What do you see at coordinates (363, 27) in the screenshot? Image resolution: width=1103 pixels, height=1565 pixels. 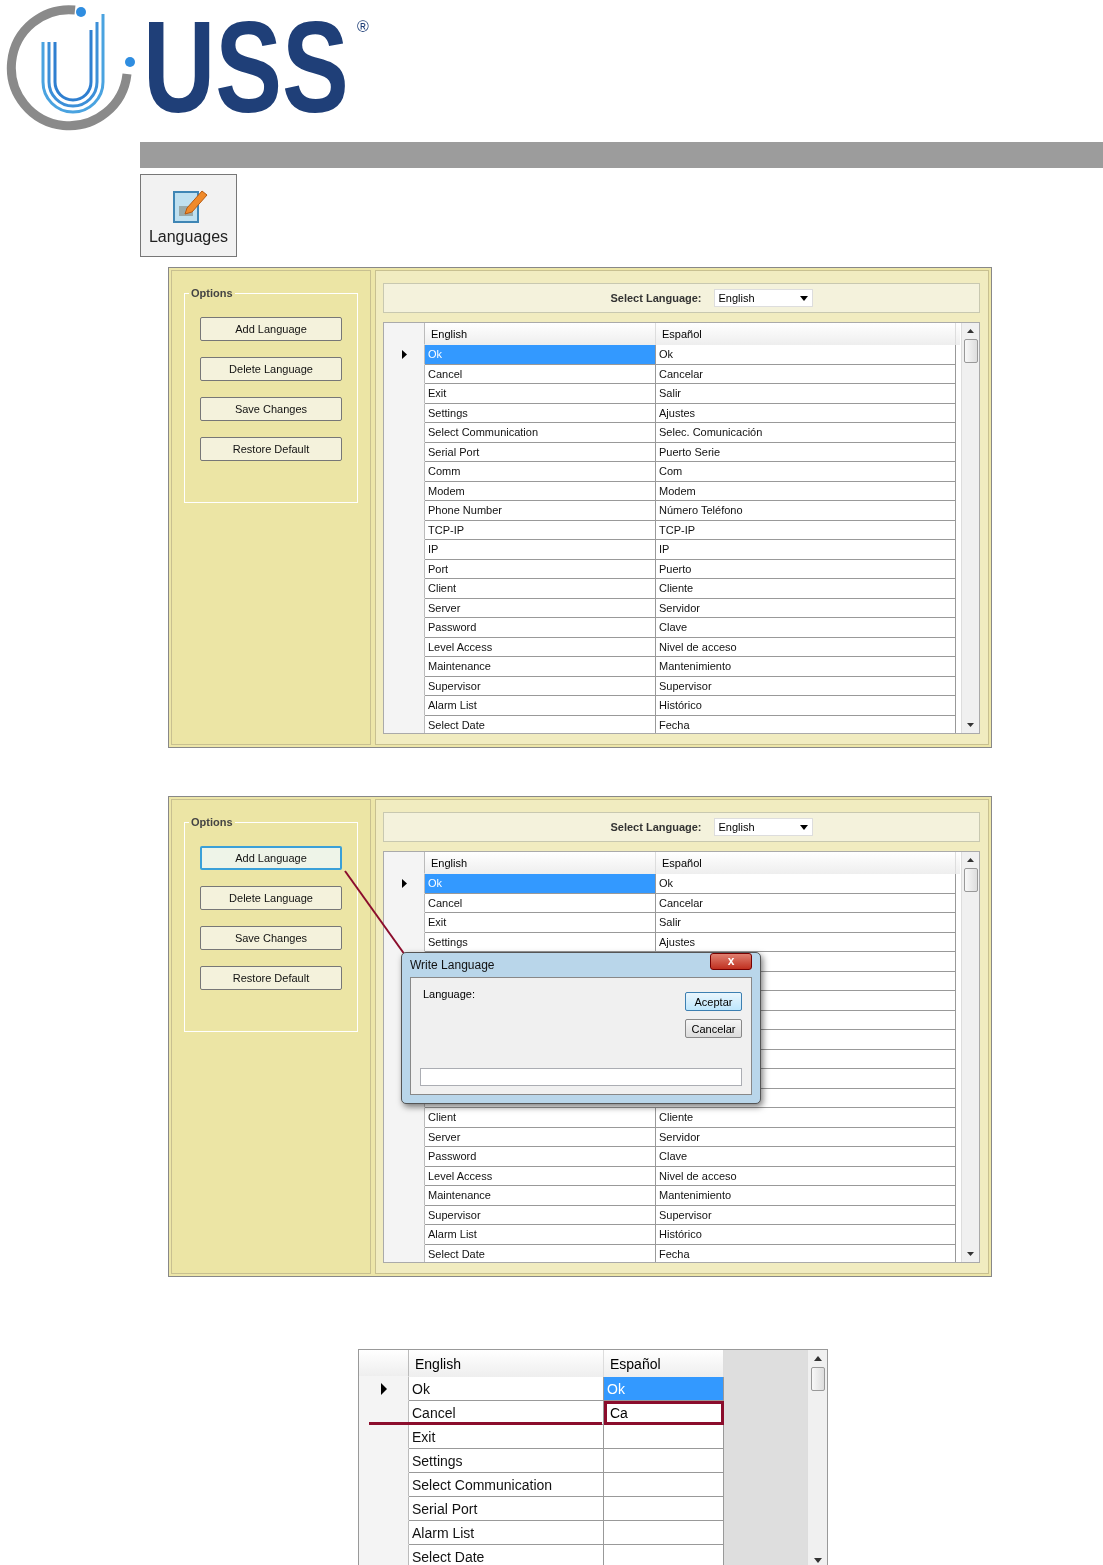 I see `registered-mark: ®` at bounding box center [363, 27].